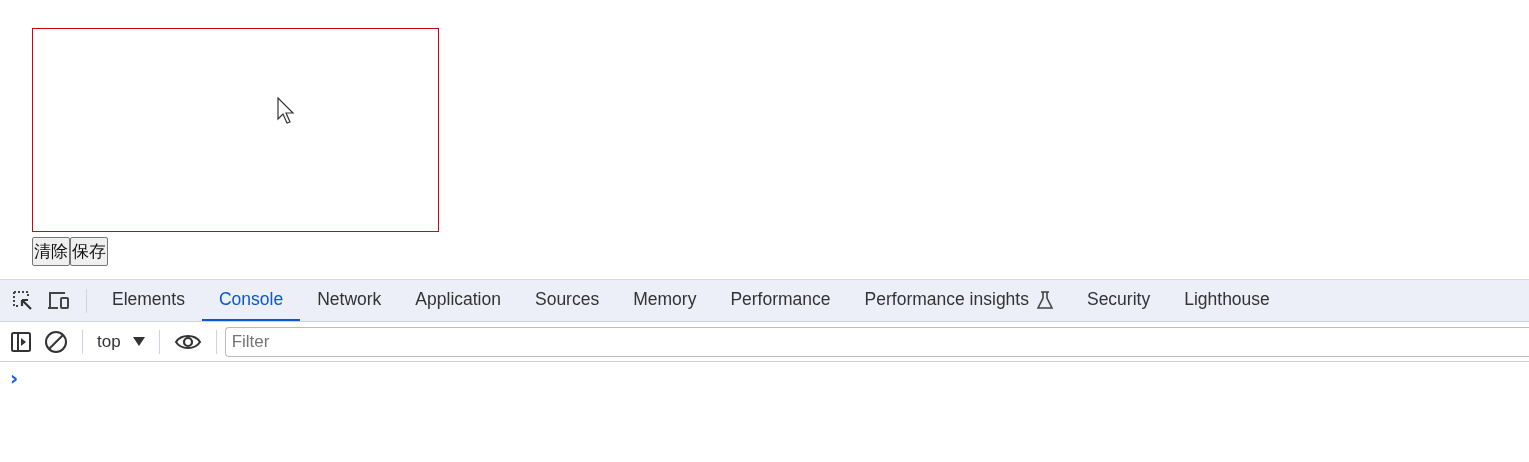  Describe the element at coordinates (14, 378) in the screenshot. I see `console-prompt: ›` at that location.